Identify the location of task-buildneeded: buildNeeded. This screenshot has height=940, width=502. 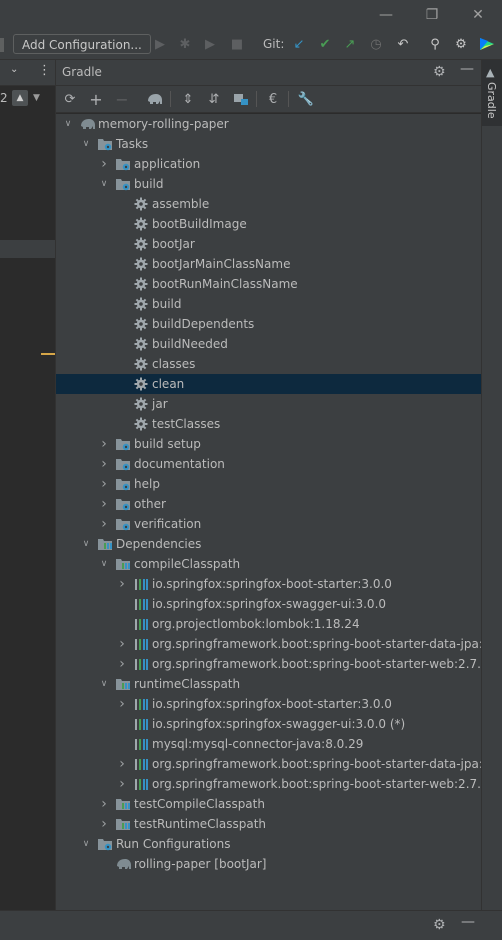
(268, 344).